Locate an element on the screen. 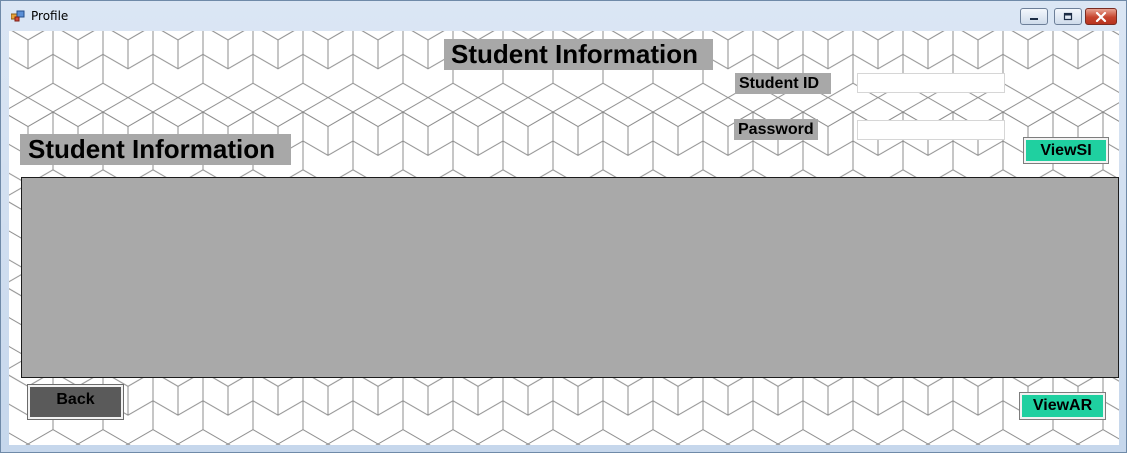 The width and height of the screenshot is (1127, 453). page-title: Student Information is located at coordinates (578, 54).